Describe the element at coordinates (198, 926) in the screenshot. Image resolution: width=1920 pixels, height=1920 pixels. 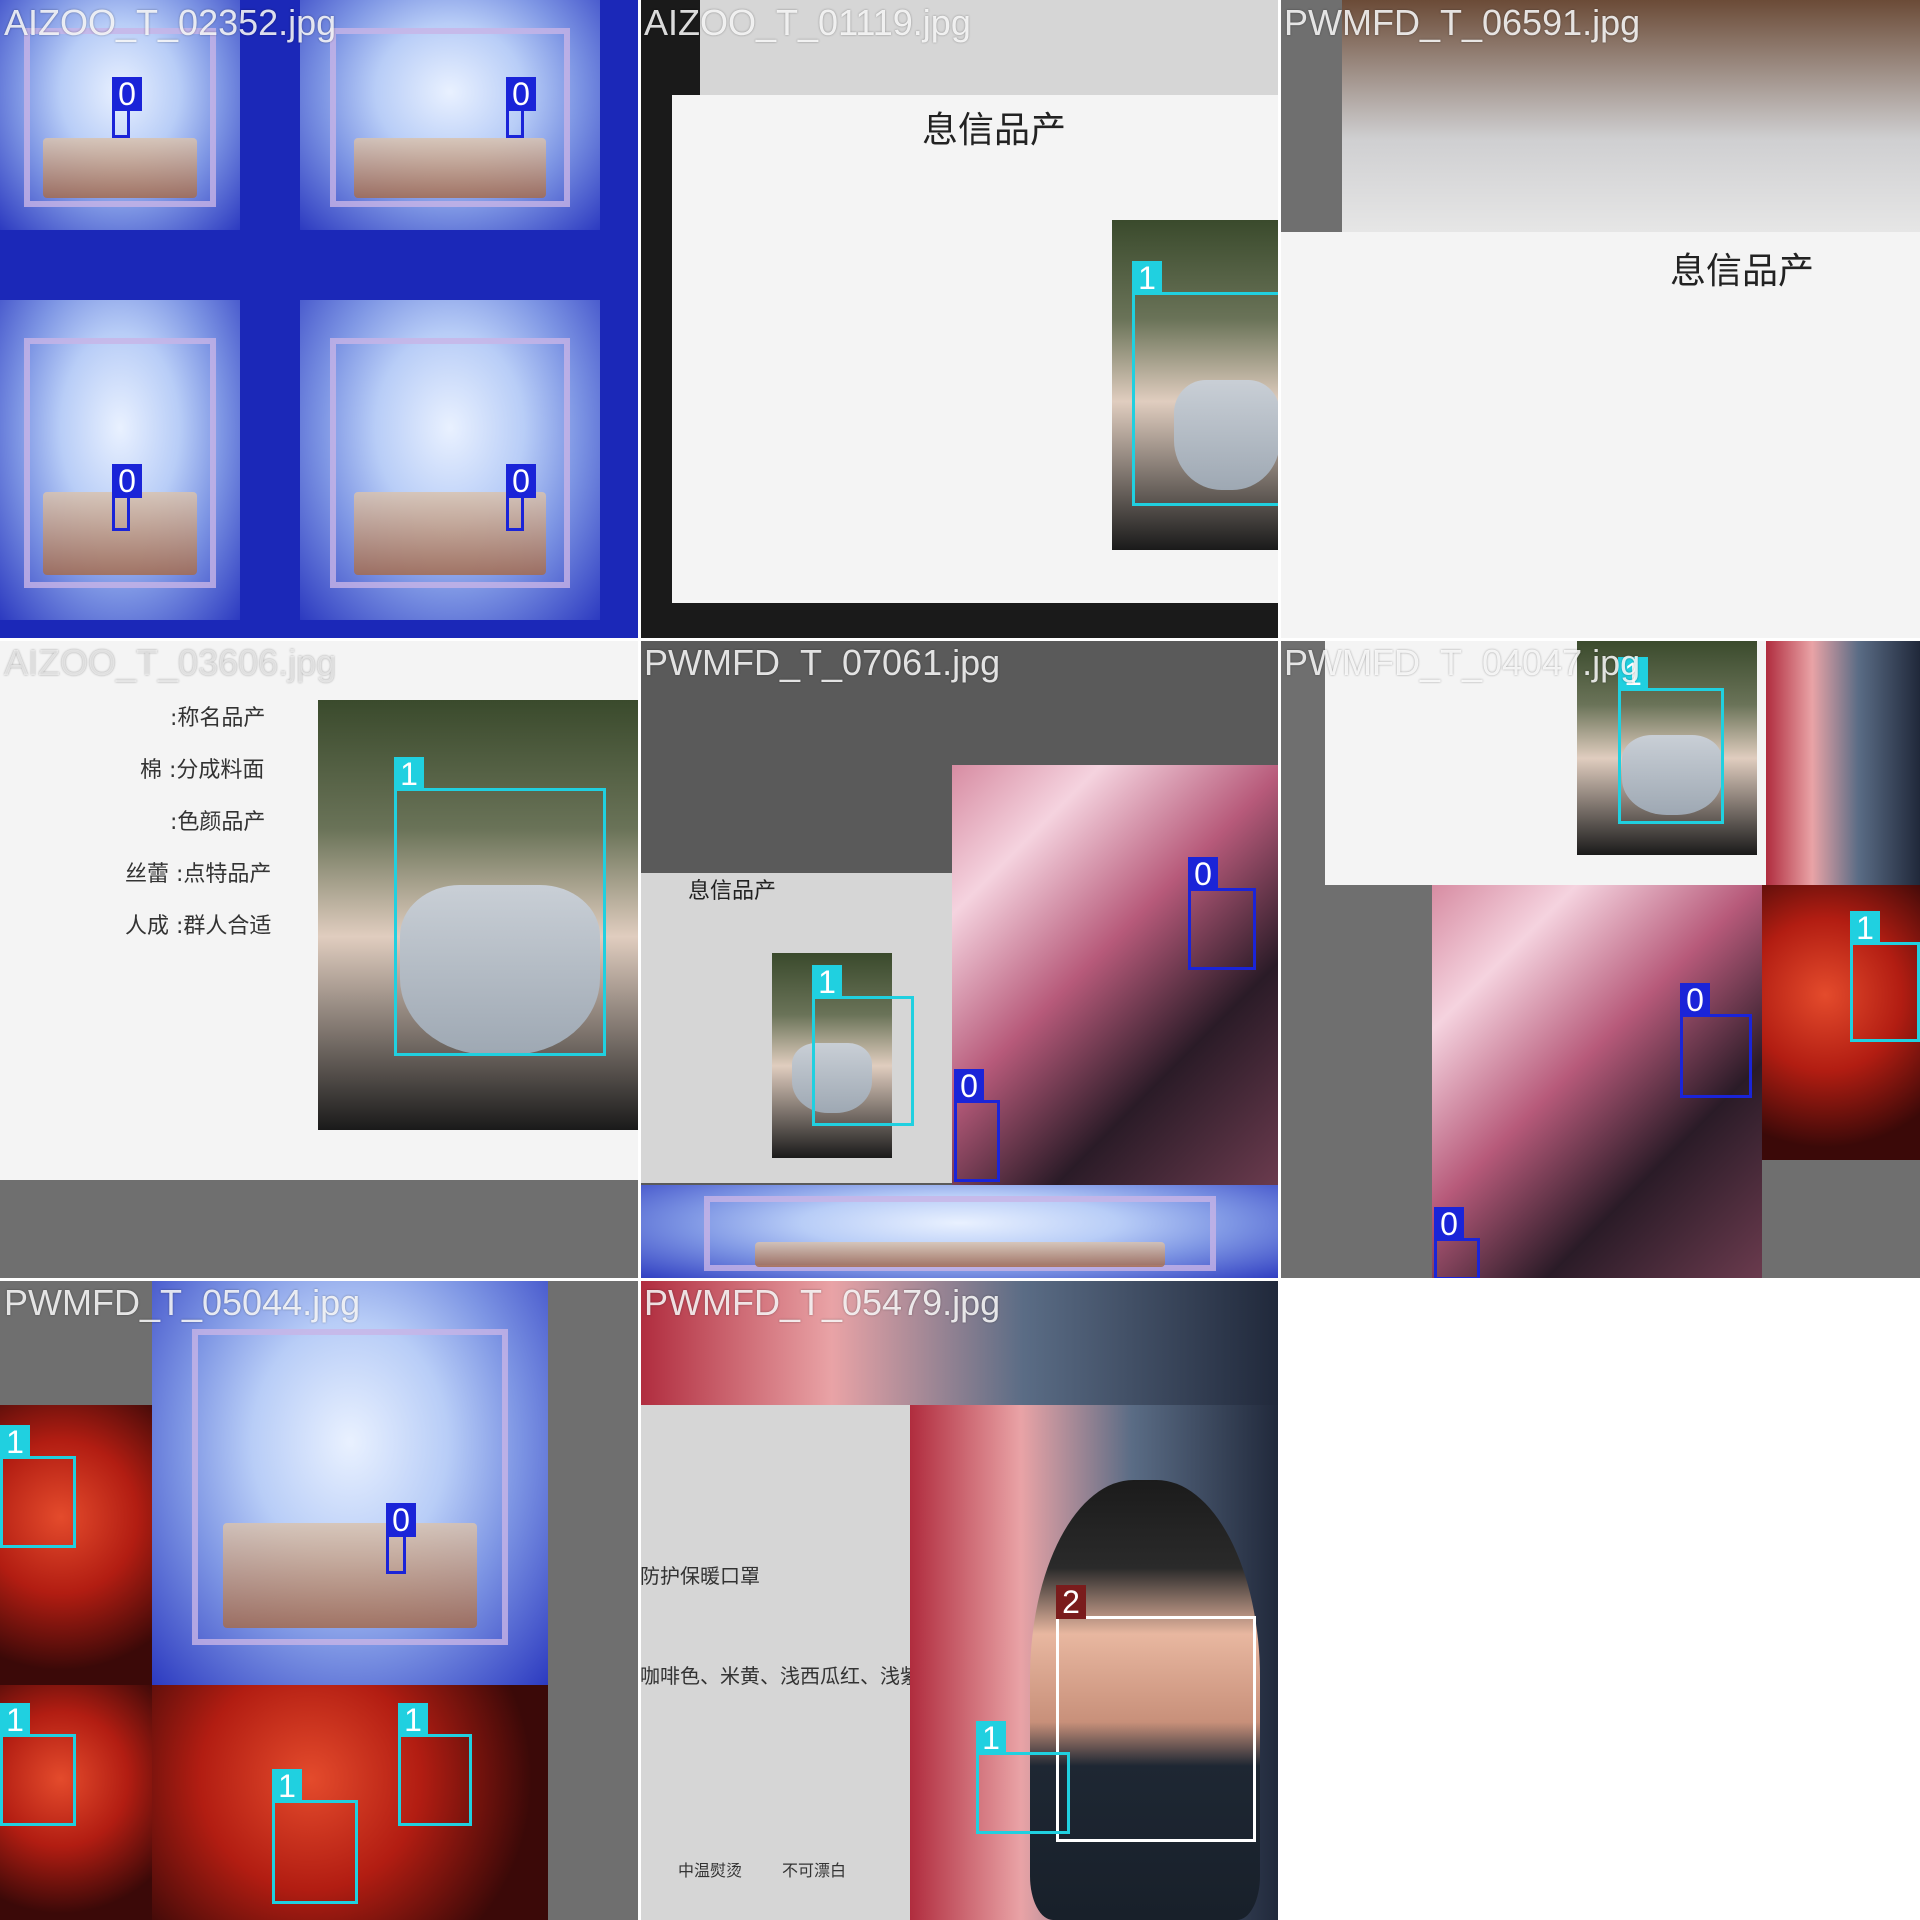
I see `document-row: 人成 :群人合适` at that location.